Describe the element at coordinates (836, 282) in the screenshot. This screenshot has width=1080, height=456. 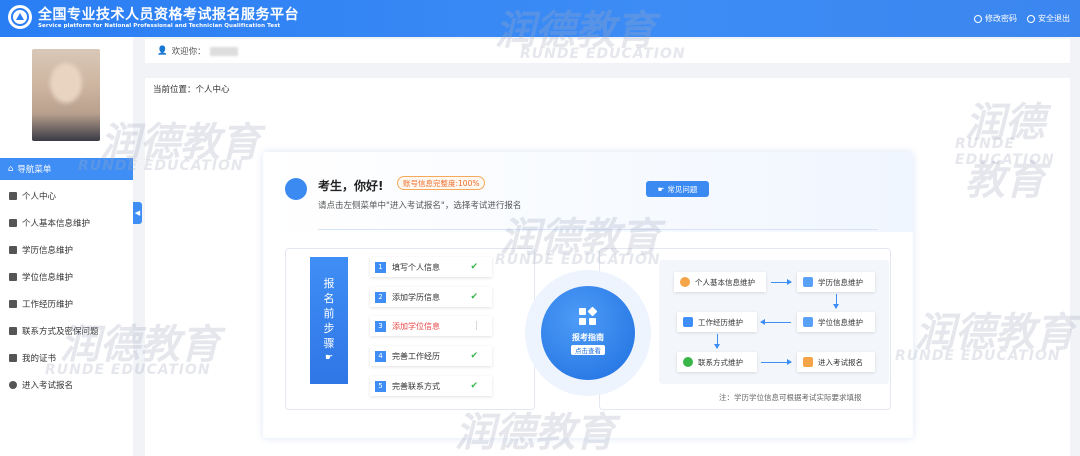
I see `flow-education: 学历信息维护` at that location.